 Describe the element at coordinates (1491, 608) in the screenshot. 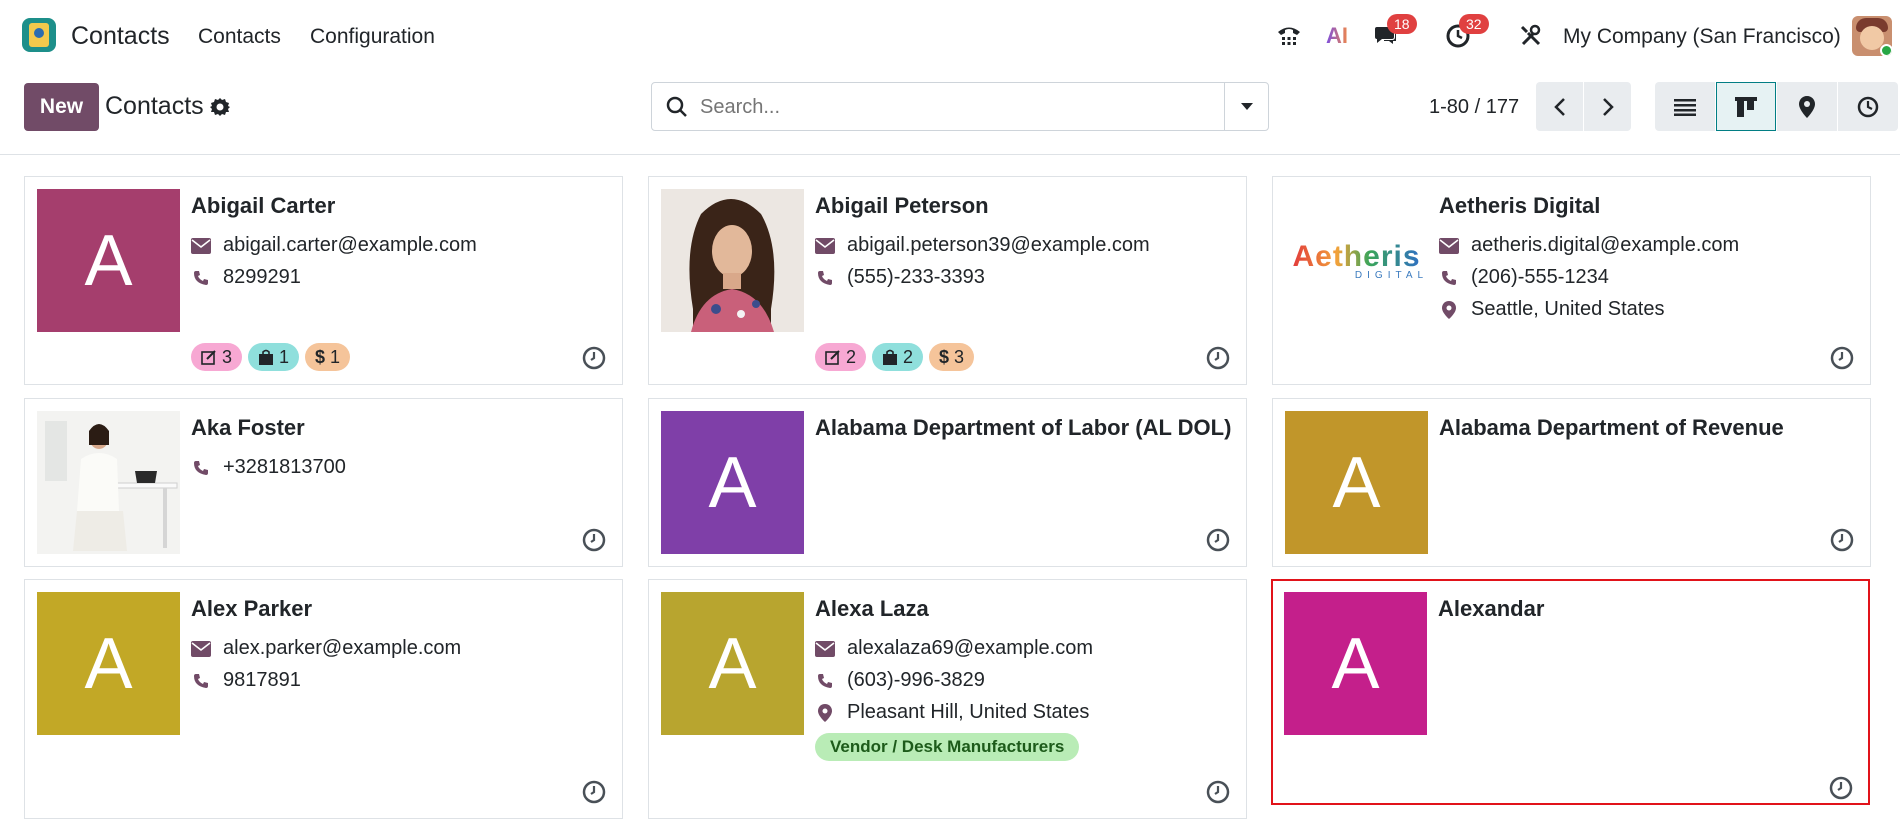

I see `contact-name: Alexandar` at that location.